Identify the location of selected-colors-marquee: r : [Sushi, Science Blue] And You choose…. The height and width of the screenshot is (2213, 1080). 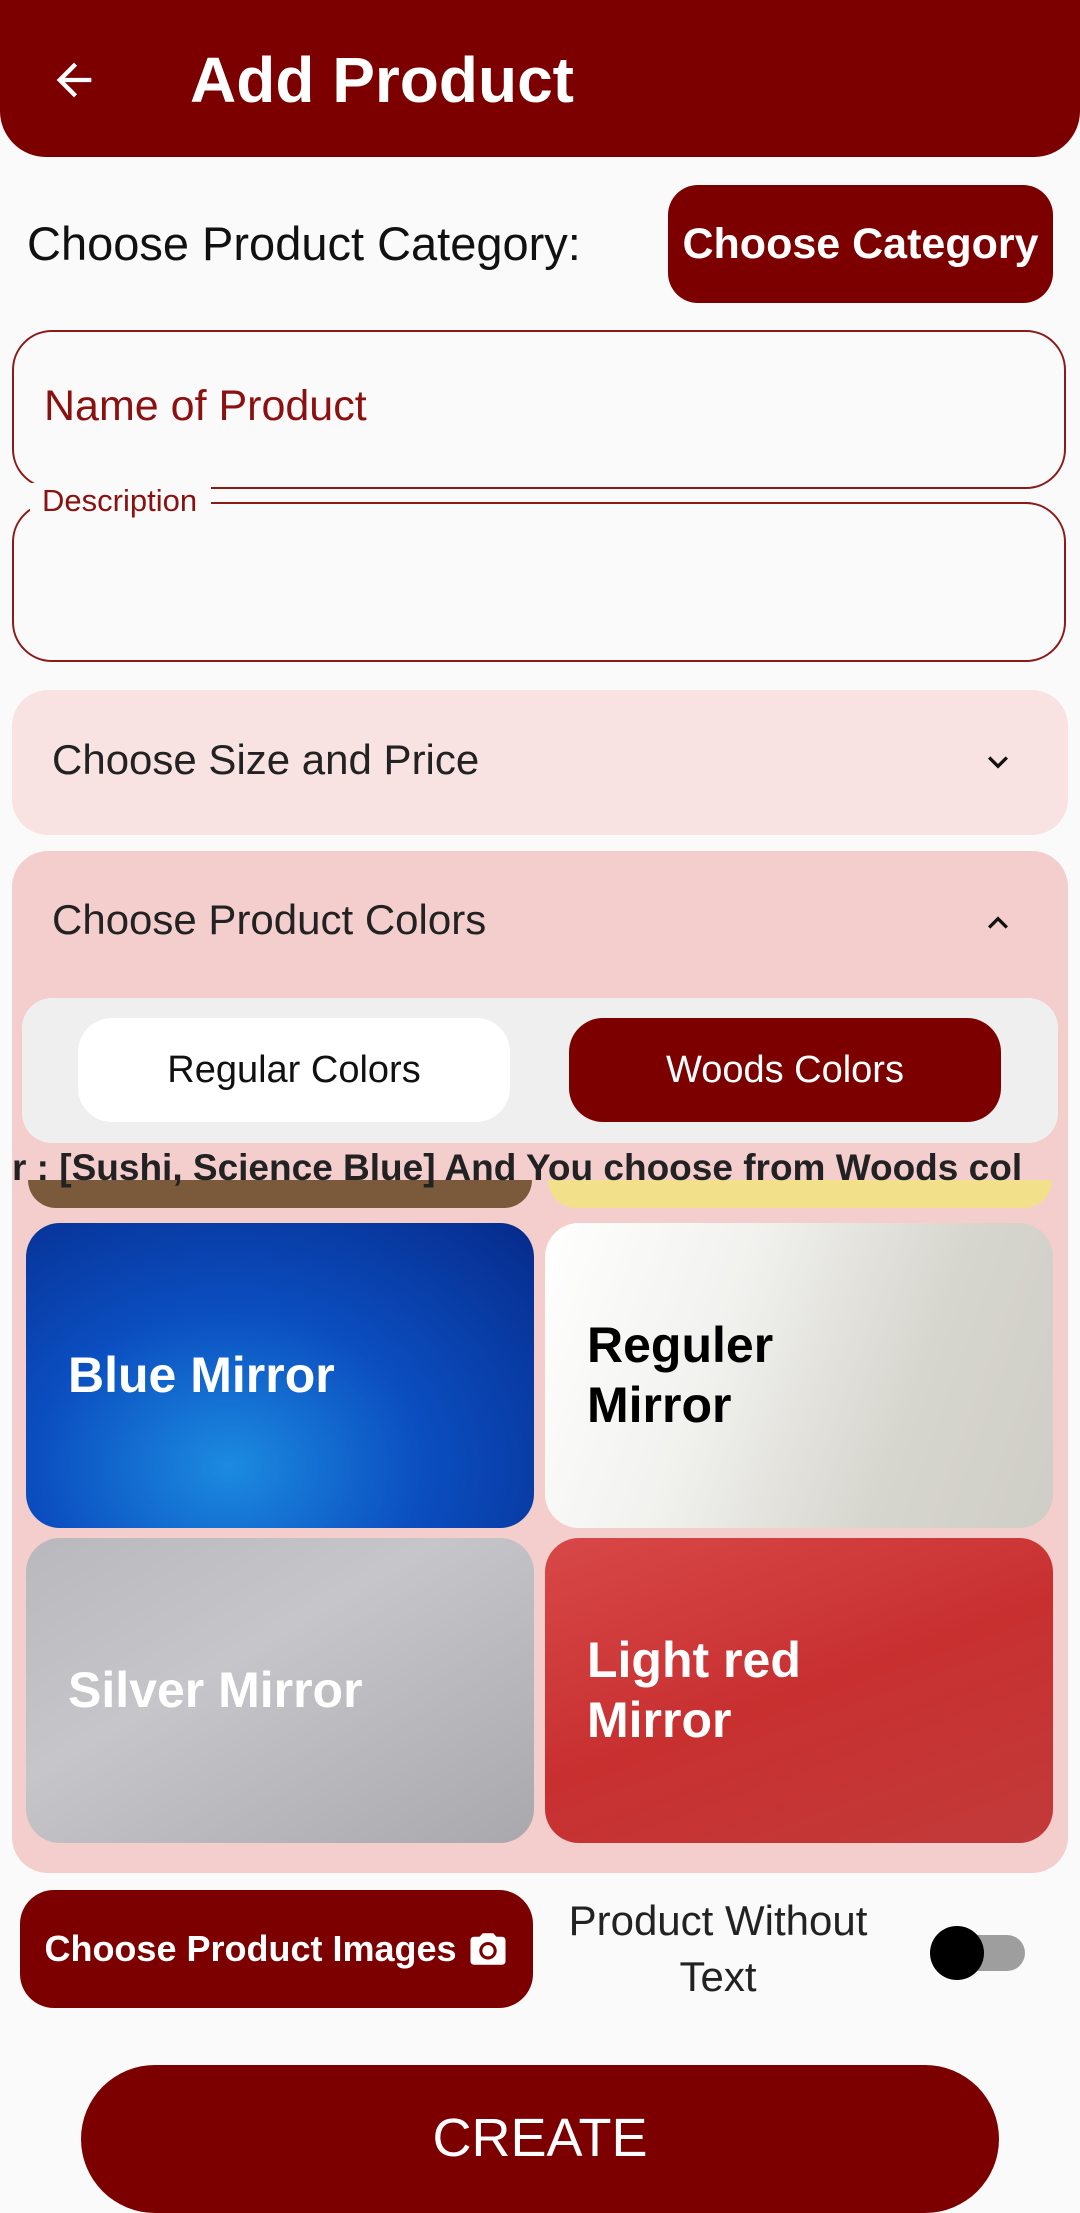
(536, 1169).